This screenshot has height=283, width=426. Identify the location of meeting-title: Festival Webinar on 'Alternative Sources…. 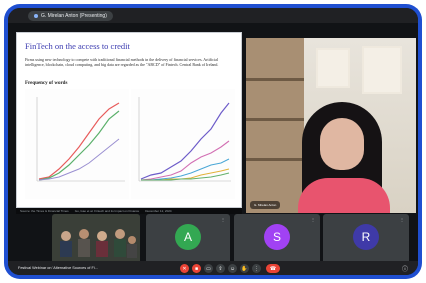
(58, 268).